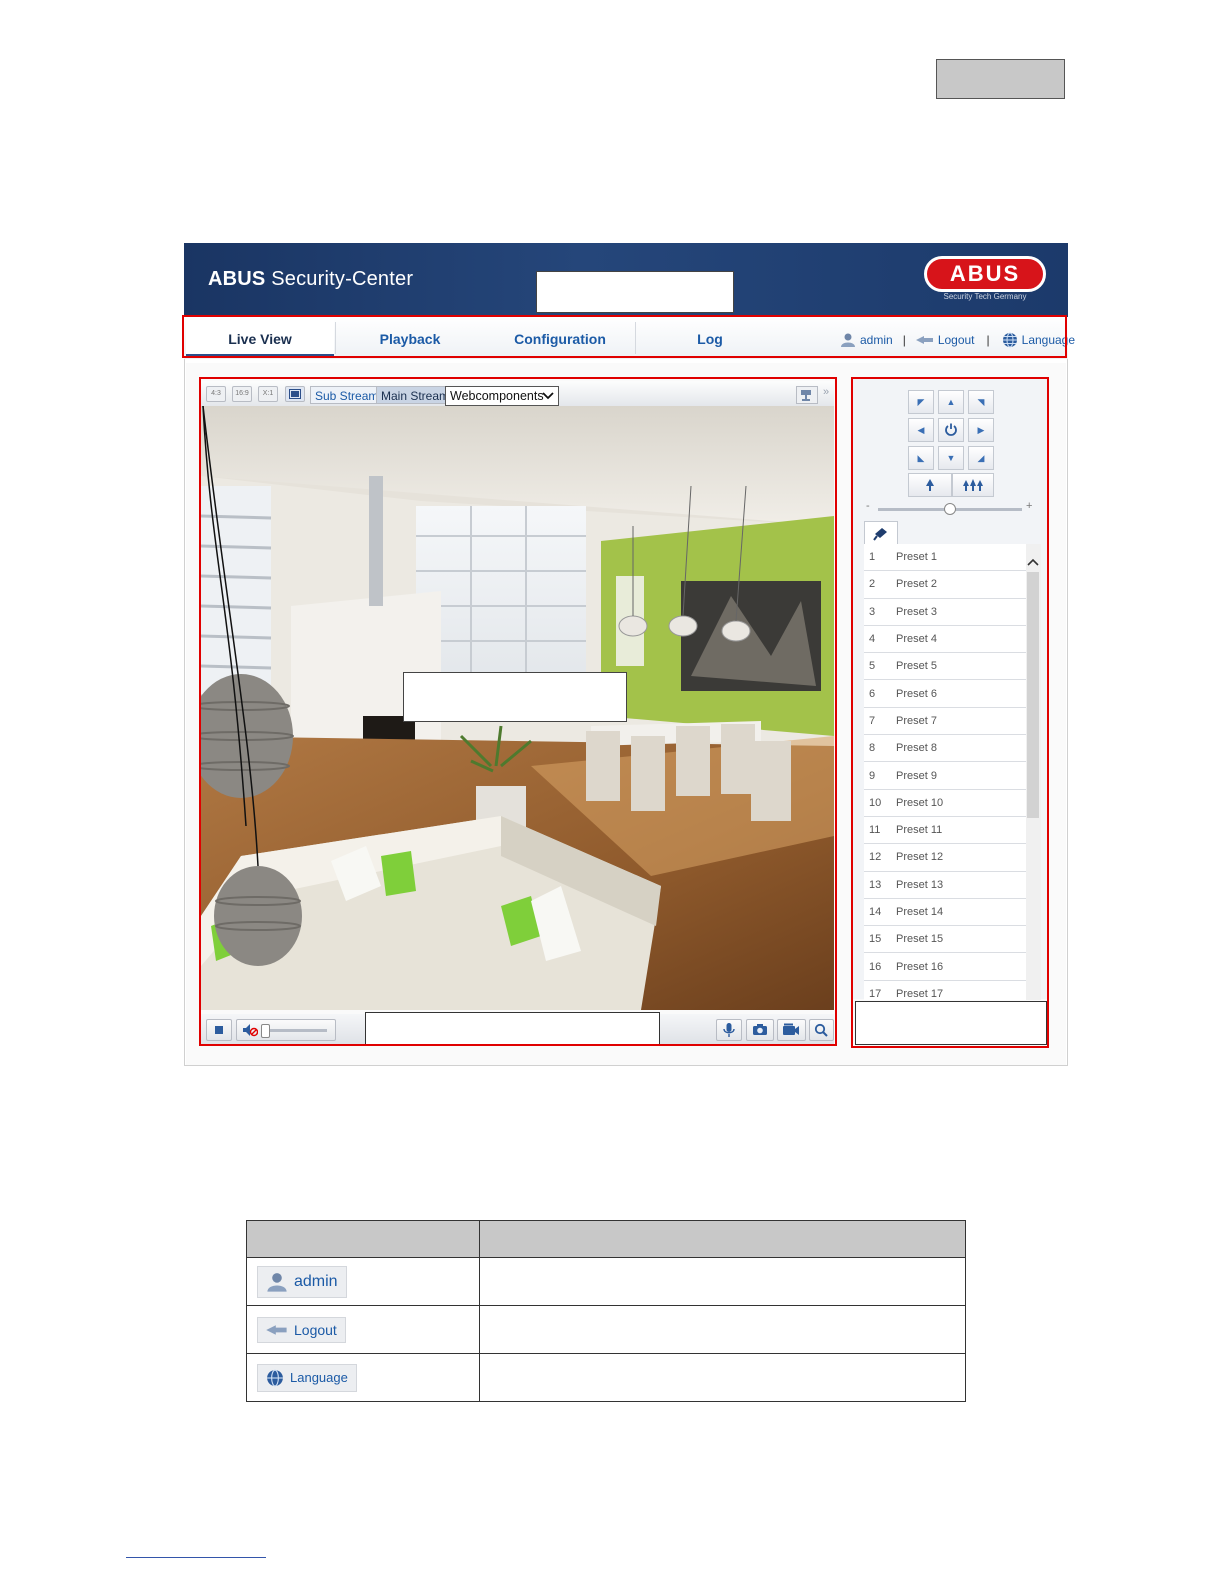  Describe the element at coordinates (363, 1377) in the screenshot. I see `table-cell: Language` at that location.